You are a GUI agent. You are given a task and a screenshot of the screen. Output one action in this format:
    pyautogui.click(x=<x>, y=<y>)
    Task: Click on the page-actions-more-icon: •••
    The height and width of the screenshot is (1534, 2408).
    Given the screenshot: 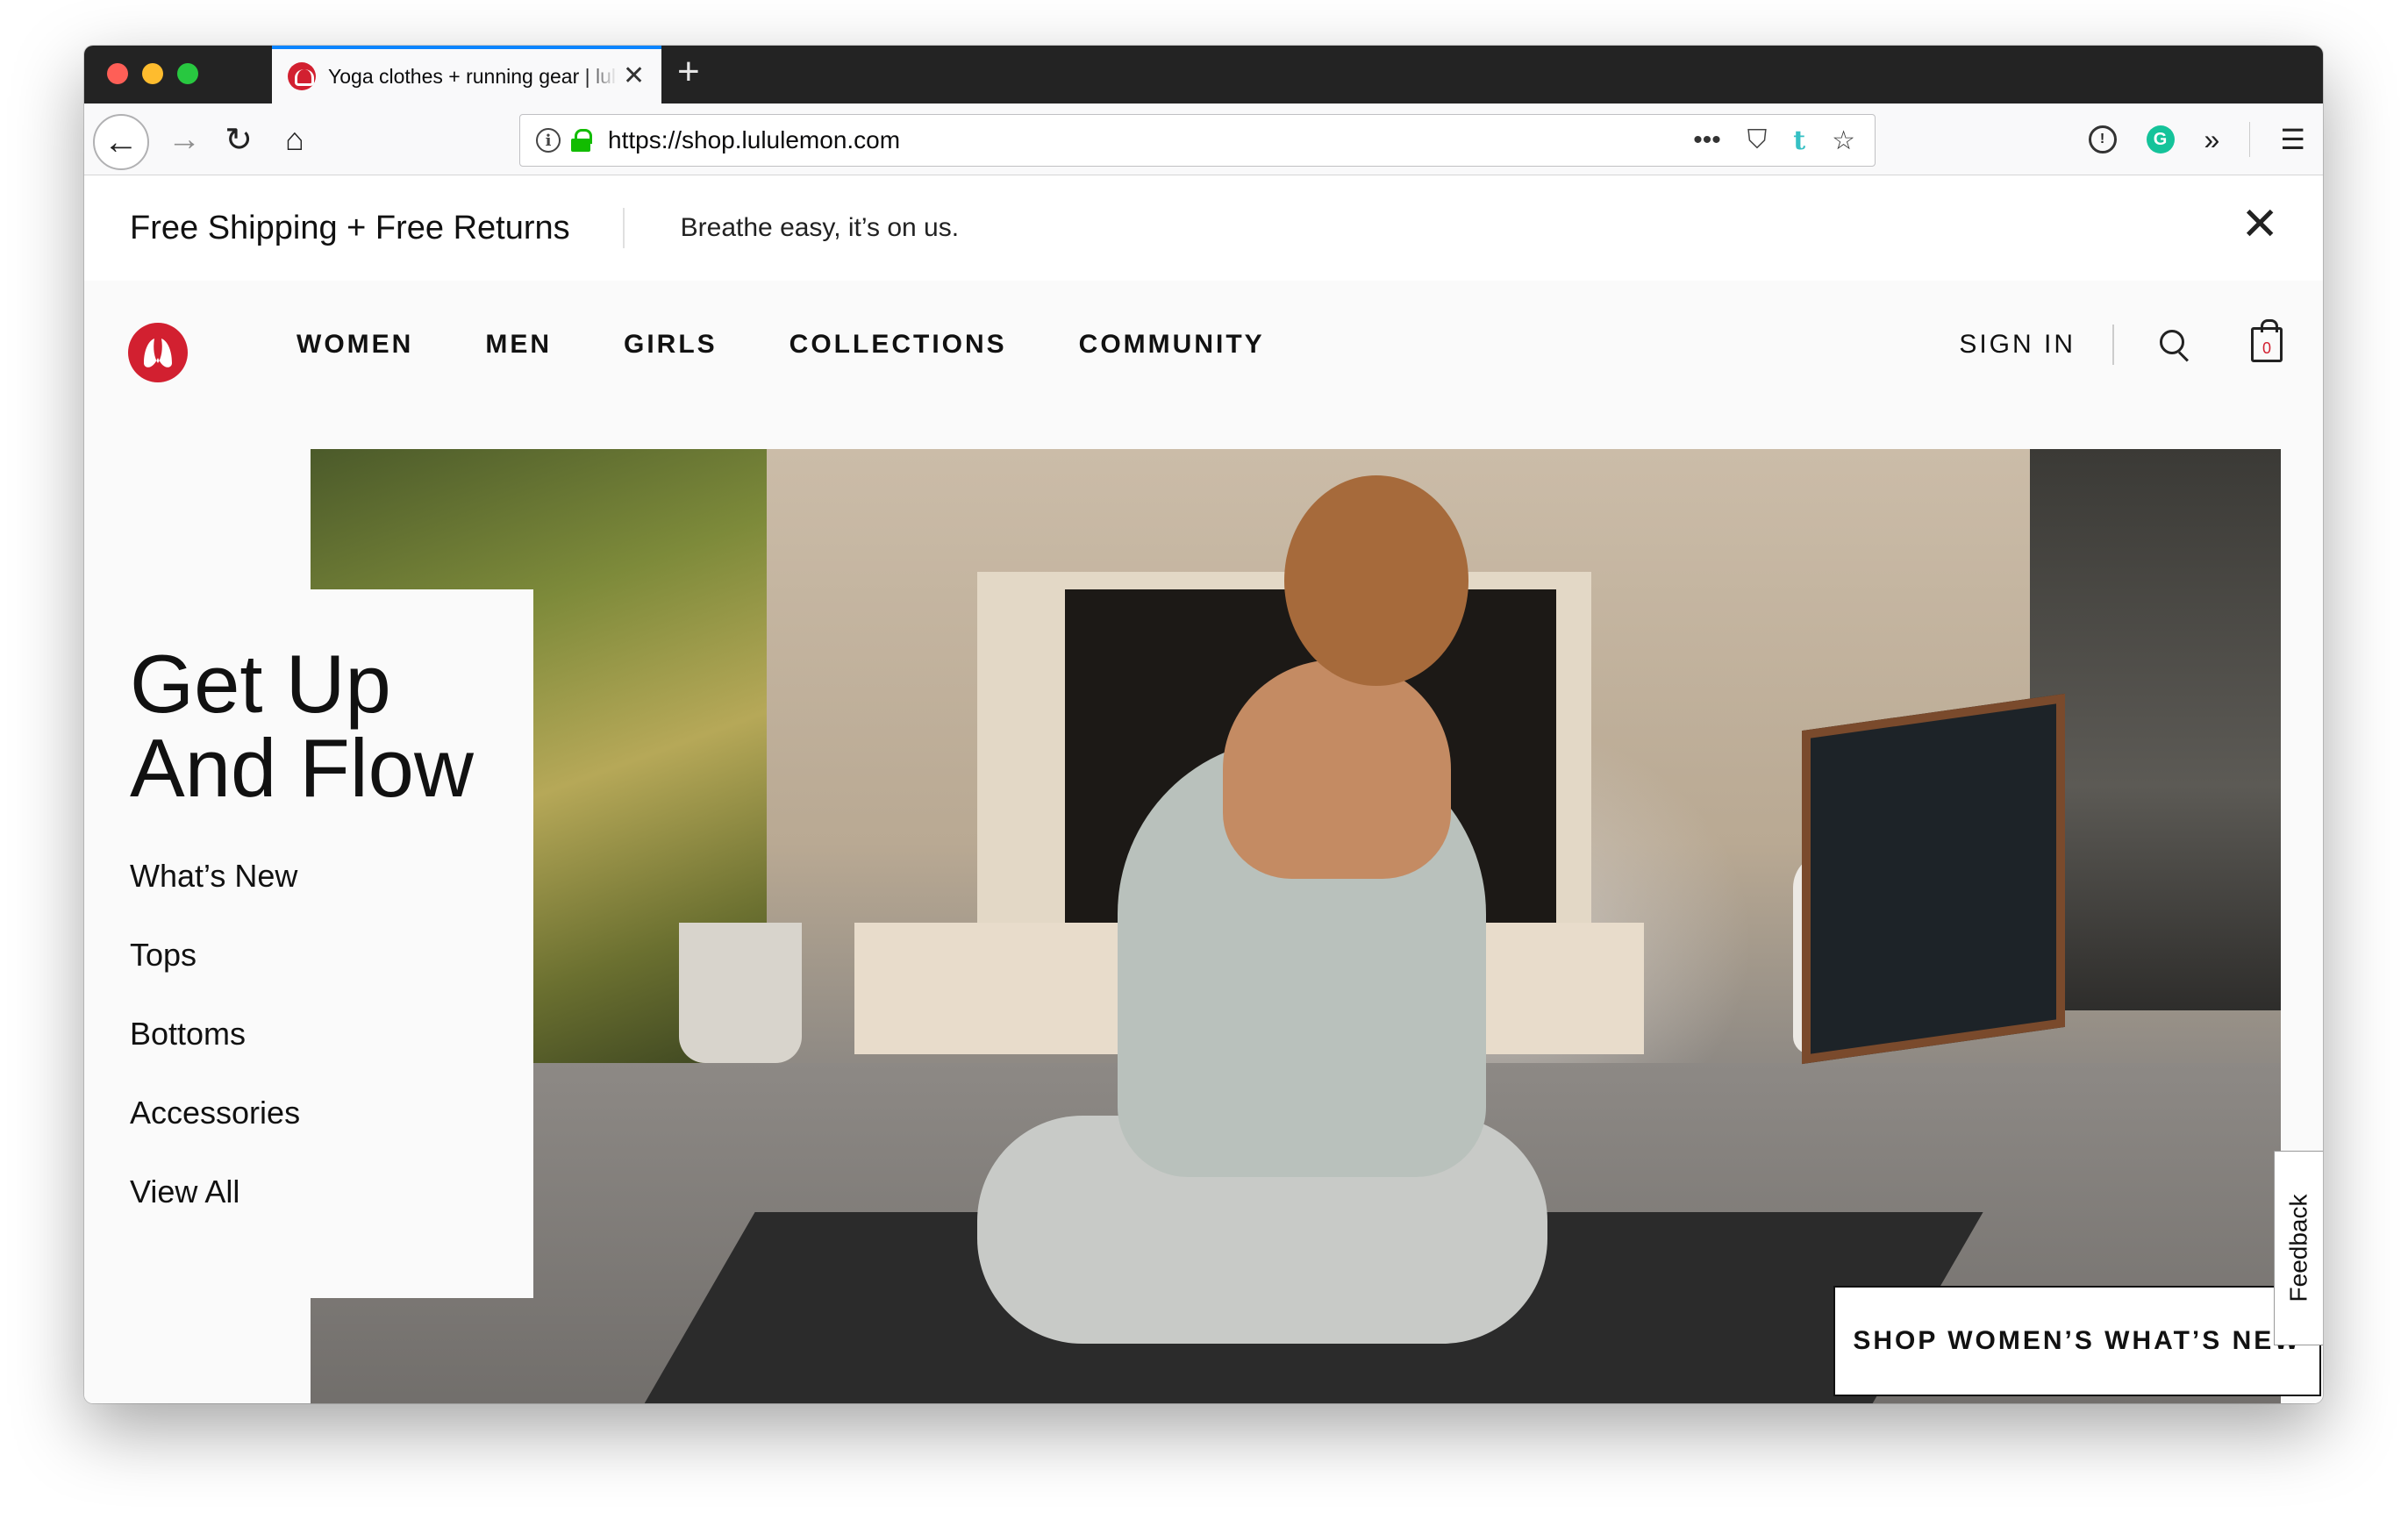 What is the action you would take?
    pyautogui.click(x=1707, y=140)
    